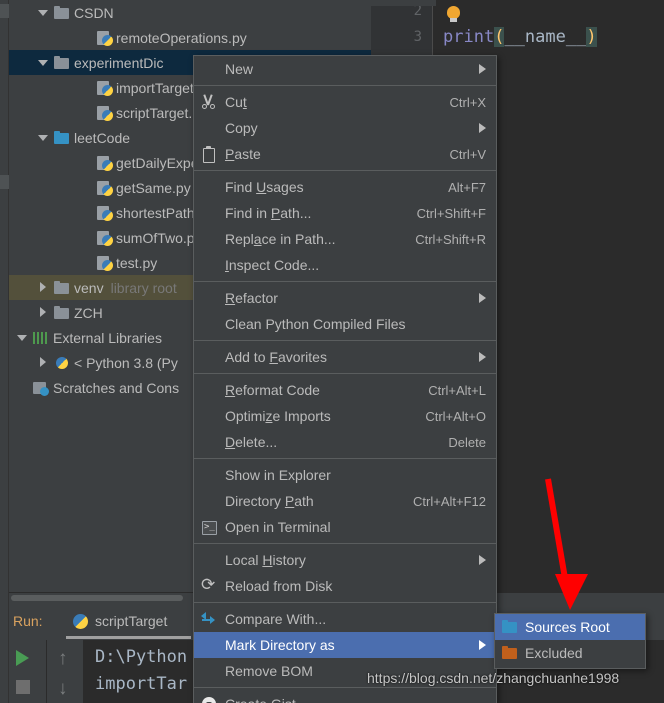  Describe the element at coordinates (131, 621) in the screenshot. I see `run-tab-scripttarget: scriptTarget` at that location.